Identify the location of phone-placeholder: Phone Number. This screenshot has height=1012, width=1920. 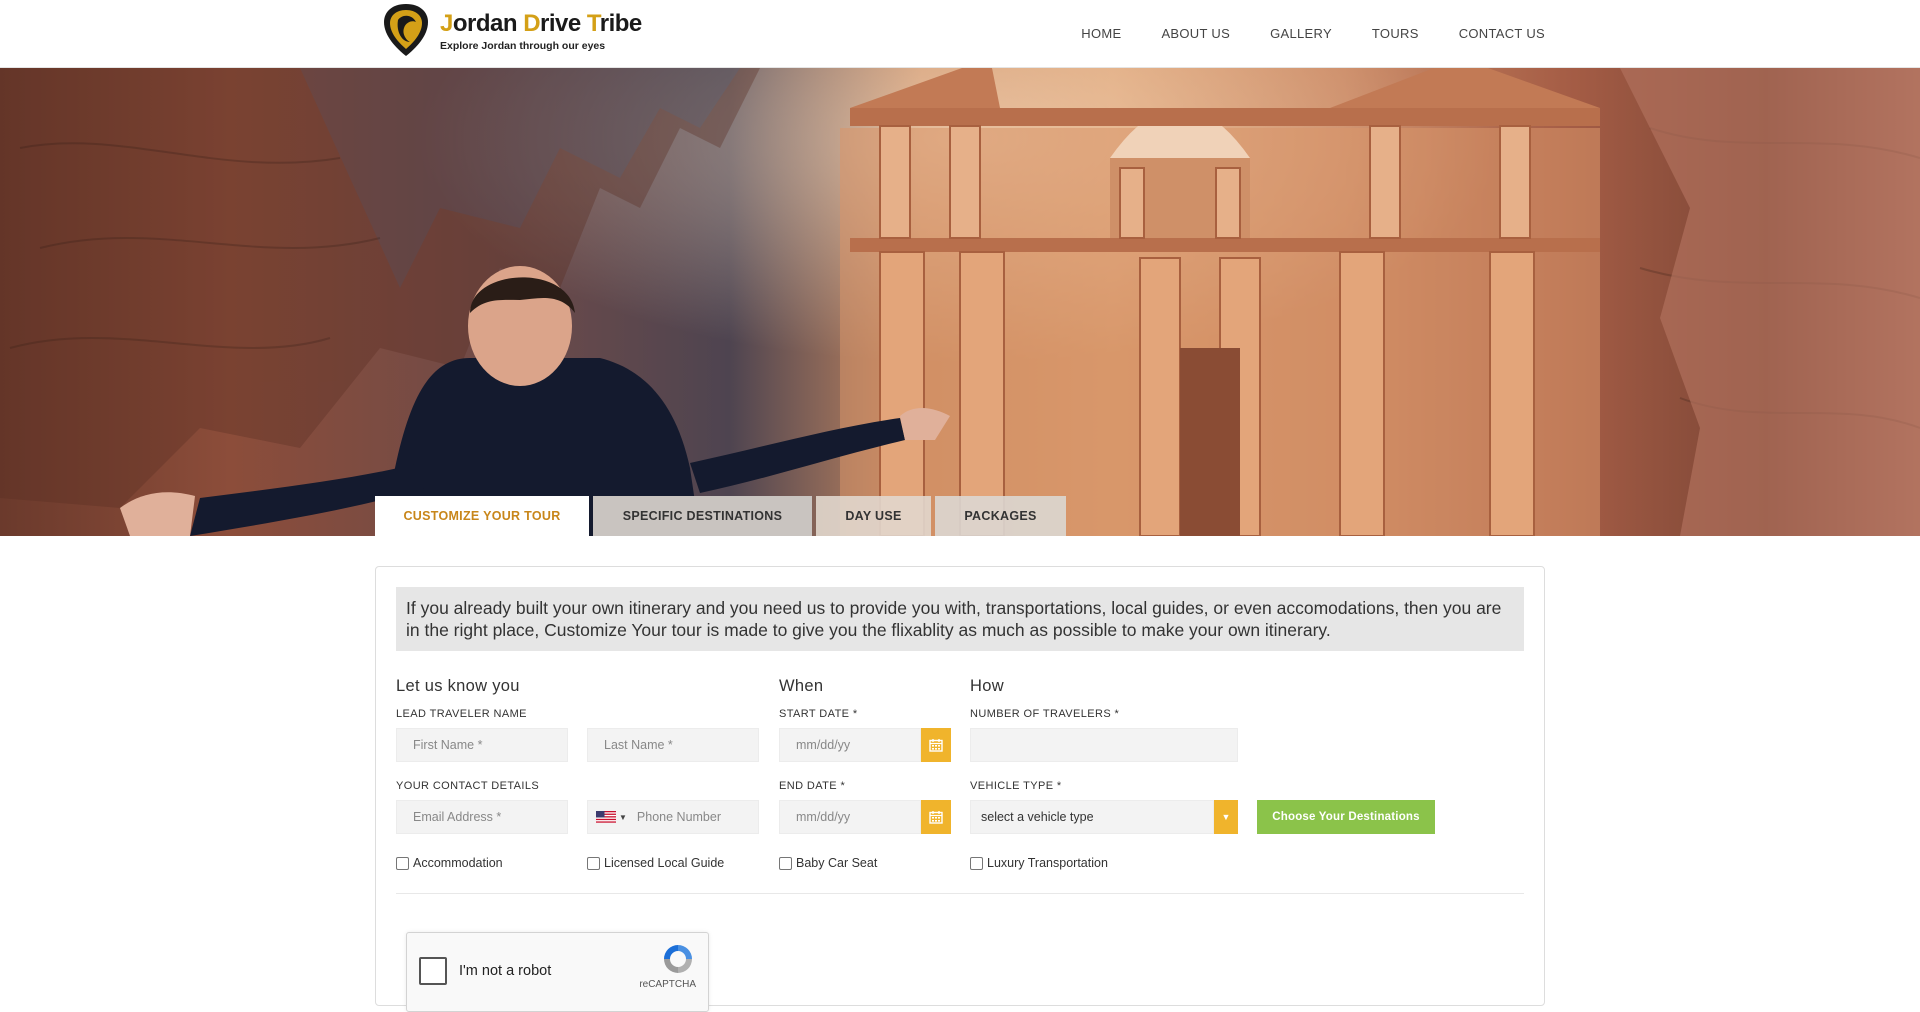
(678, 817).